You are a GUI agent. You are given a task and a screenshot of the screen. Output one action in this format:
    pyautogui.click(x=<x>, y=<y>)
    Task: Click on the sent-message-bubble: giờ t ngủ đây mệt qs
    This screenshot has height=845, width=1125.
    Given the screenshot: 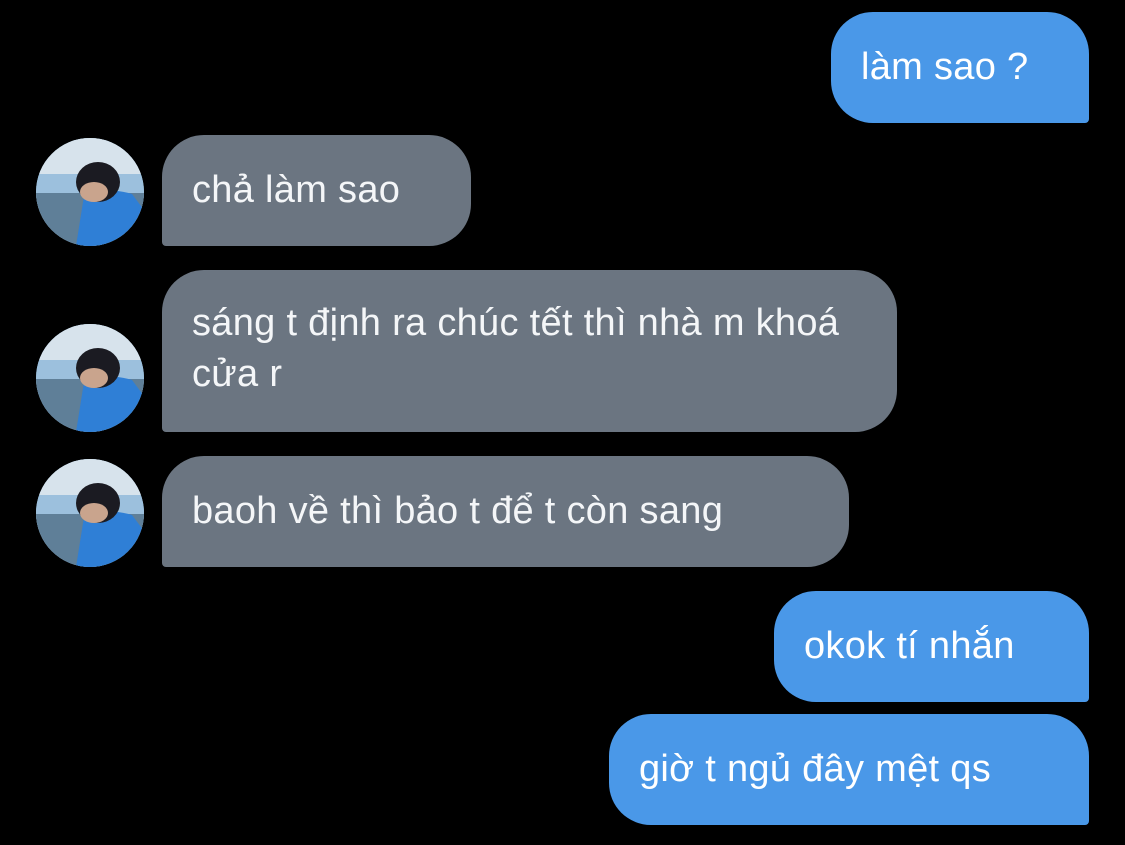 What is the action you would take?
    pyautogui.click(x=849, y=769)
    